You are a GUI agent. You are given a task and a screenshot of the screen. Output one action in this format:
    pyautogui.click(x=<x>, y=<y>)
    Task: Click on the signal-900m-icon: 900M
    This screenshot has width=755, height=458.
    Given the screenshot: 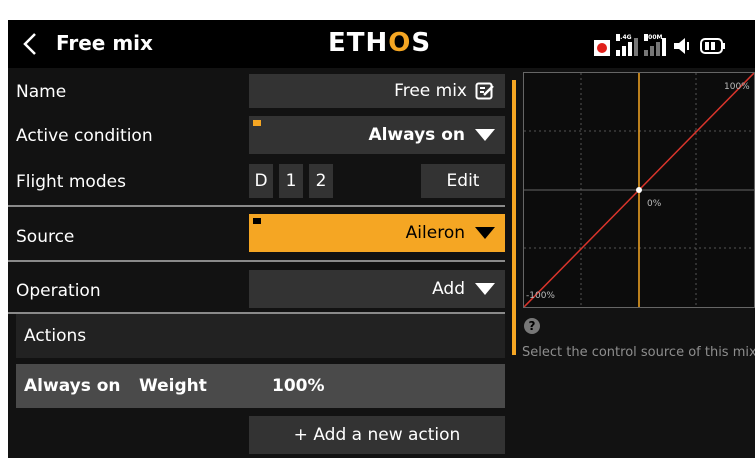 What is the action you would take?
    pyautogui.click(x=655, y=45)
    